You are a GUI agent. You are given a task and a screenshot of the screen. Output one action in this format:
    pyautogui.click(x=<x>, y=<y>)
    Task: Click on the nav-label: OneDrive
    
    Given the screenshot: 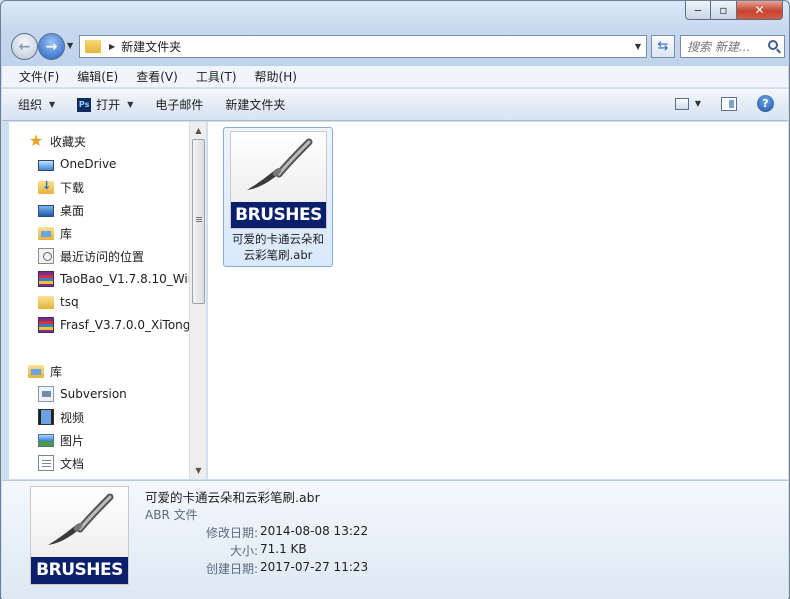 What is the action you would take?
    pyautogui.click(x=88, y=164)
    